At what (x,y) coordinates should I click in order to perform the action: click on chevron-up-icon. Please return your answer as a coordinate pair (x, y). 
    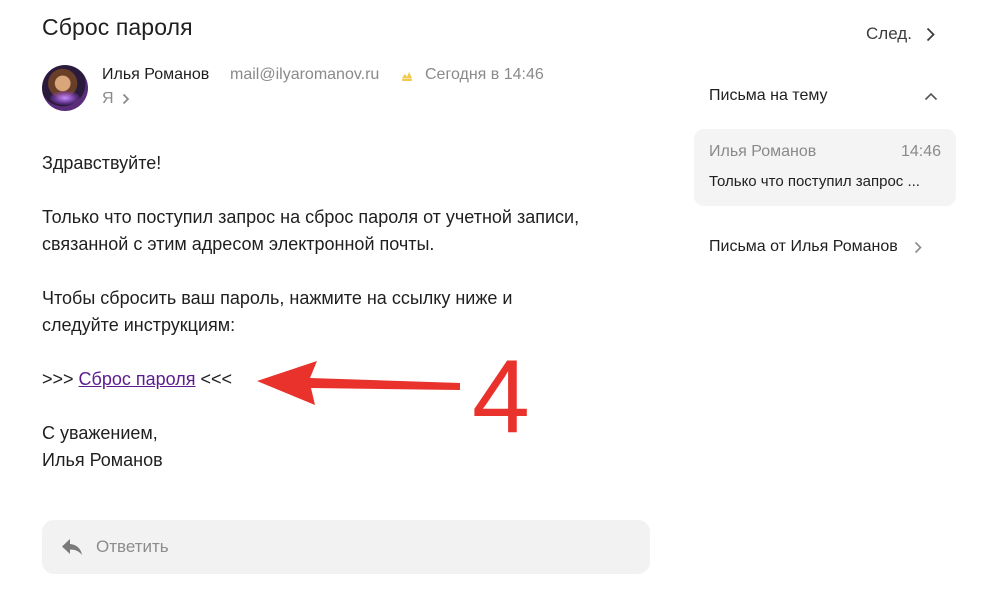
    Looking at the image, I should click on (931, 96).